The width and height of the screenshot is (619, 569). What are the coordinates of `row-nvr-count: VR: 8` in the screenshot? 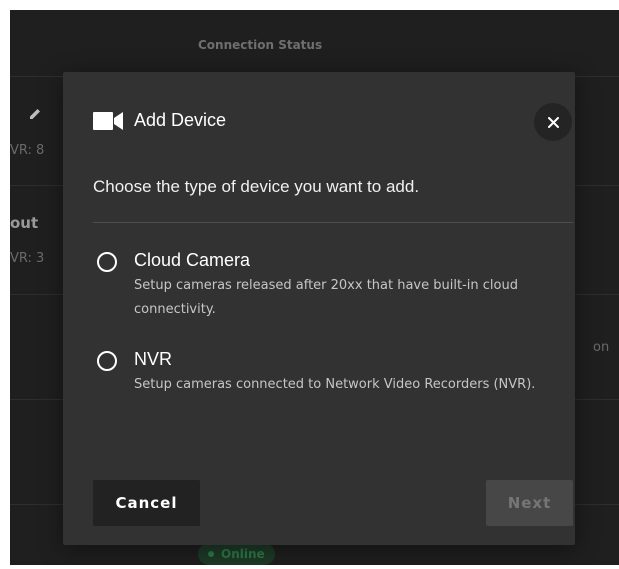 It's located at (27, 150).